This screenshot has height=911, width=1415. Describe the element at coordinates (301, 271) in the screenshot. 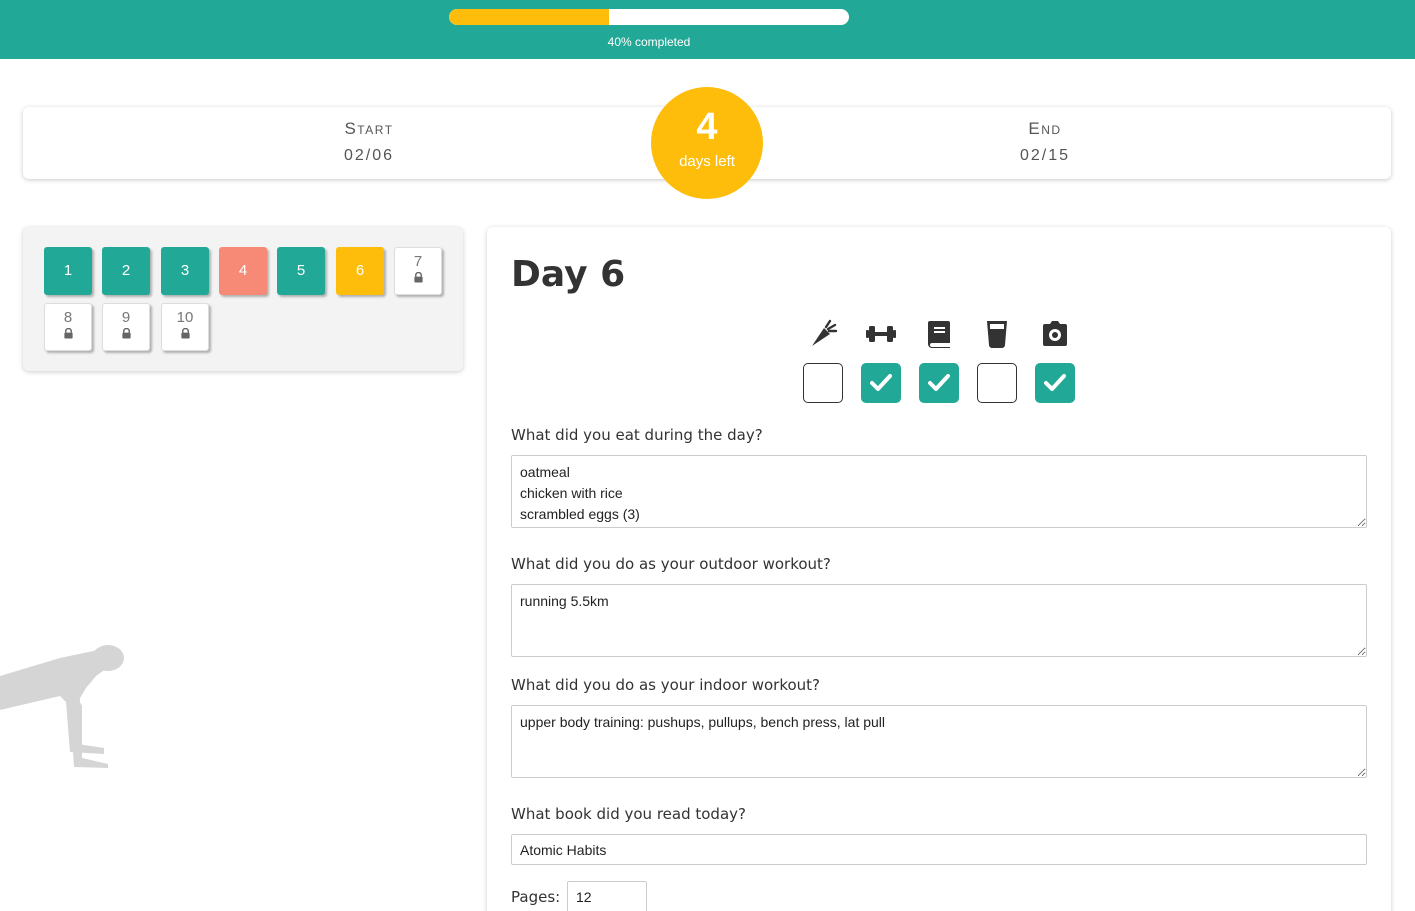

I see `day-tile-5: 5` at that location.